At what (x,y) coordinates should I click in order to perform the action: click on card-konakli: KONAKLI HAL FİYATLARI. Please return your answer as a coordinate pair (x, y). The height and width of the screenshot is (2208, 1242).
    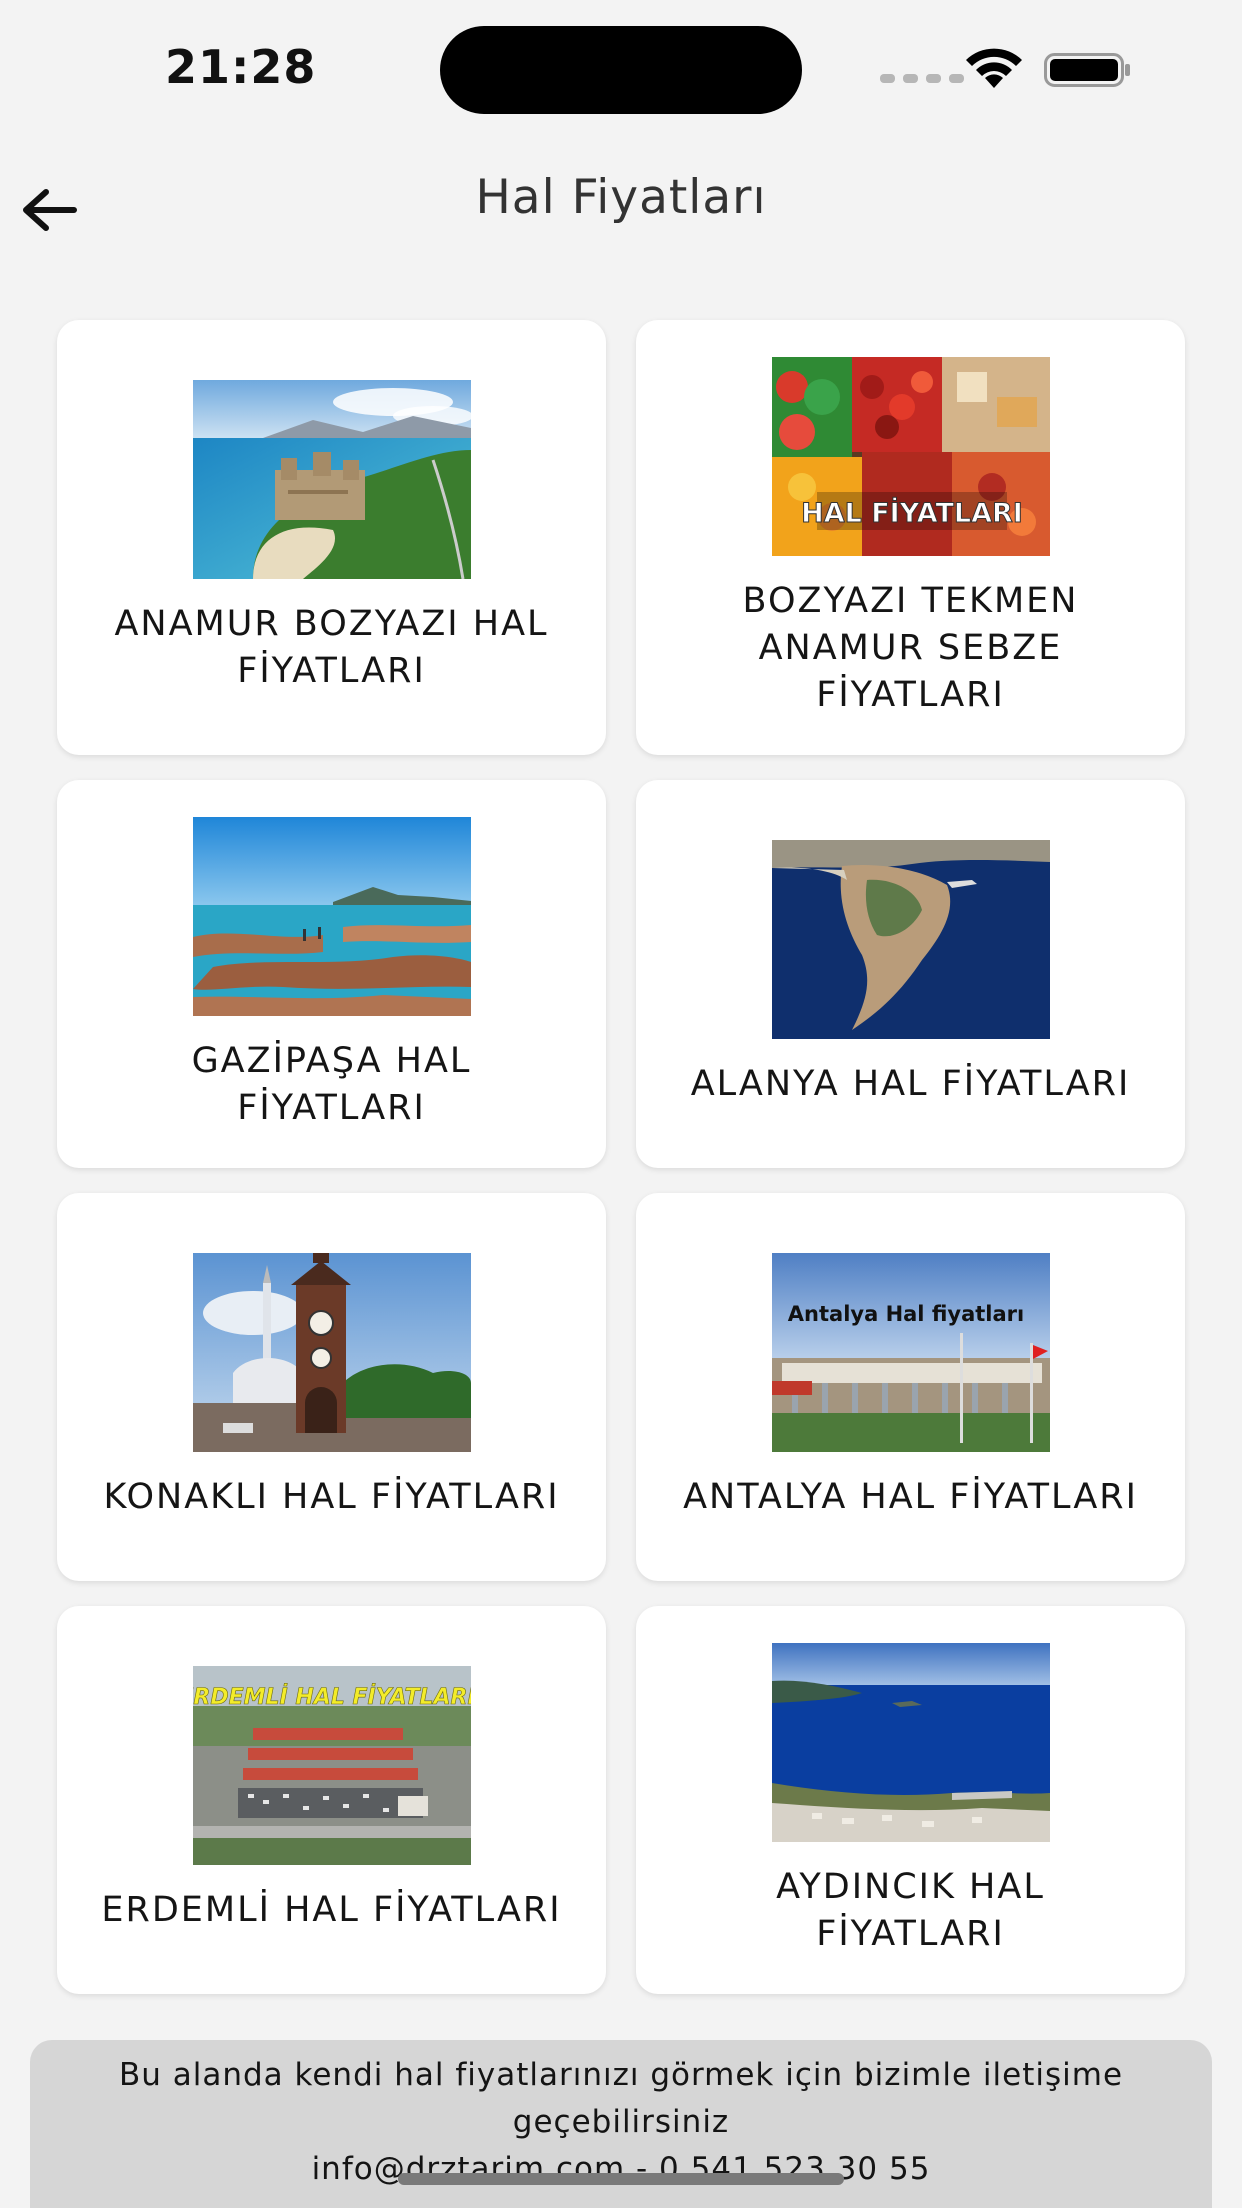
    Looking at the image, I should click on (331, 1387).